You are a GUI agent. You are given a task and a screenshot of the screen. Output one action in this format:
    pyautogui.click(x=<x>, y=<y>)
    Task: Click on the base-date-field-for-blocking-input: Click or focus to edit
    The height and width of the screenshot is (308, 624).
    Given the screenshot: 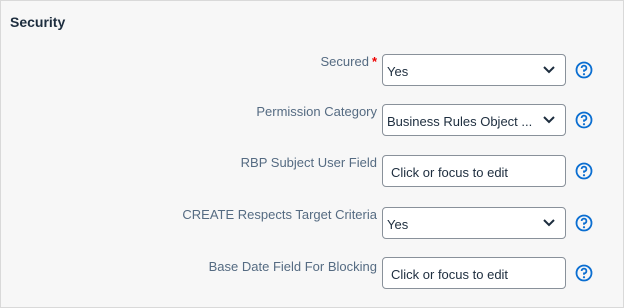 What is the action you would take?
    pyautogui.click(x=474, y=273)
    